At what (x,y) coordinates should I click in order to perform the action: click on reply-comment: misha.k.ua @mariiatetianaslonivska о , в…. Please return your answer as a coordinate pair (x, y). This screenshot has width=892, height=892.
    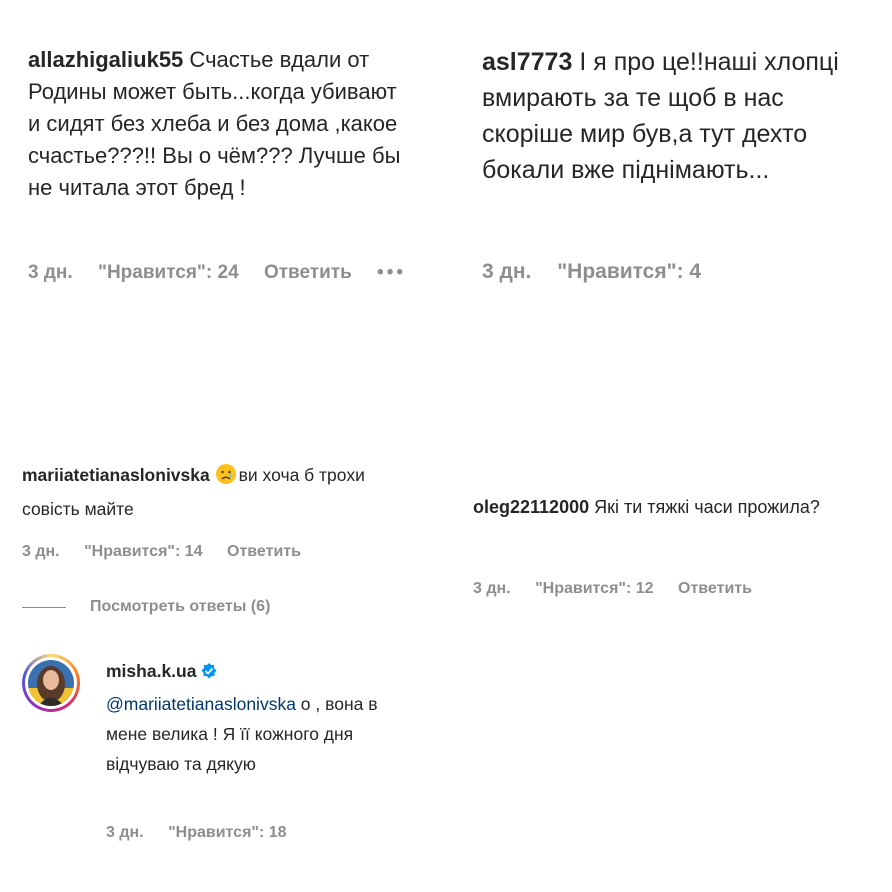
    Looking at the image, I should click on (256, 717).